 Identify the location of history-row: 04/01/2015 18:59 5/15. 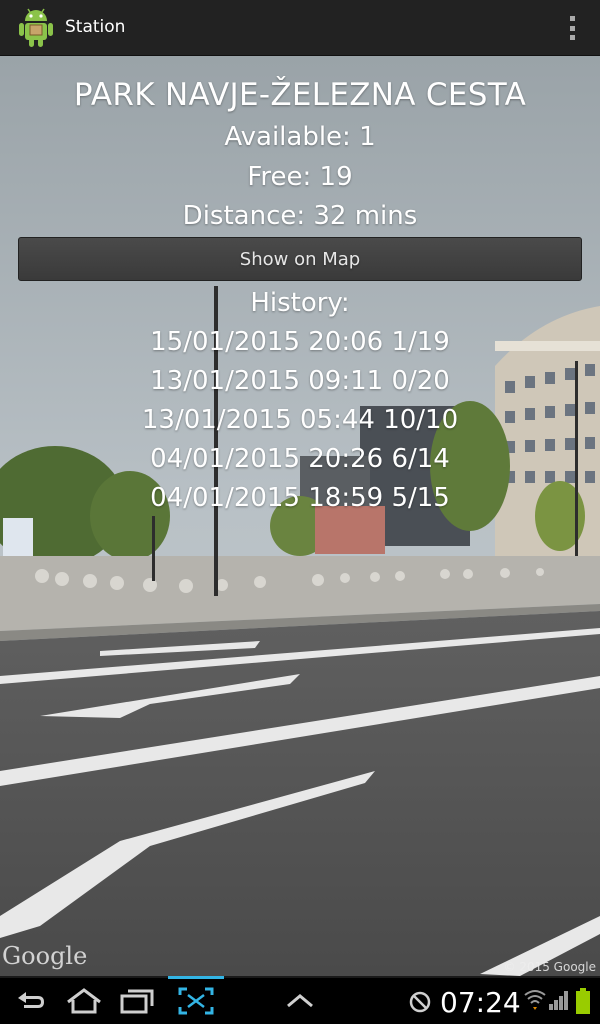
(300, 498).